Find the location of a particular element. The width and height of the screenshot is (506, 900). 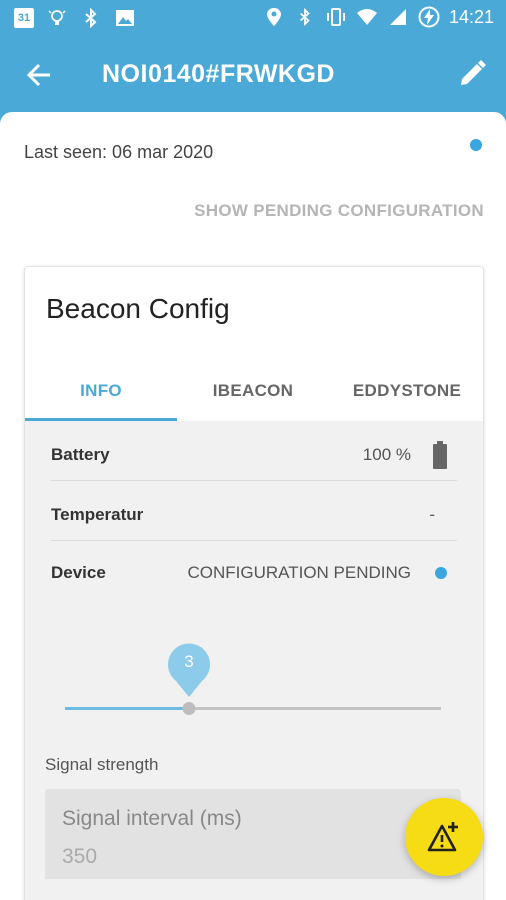

slider-fill is located at coordinates (127, 708).